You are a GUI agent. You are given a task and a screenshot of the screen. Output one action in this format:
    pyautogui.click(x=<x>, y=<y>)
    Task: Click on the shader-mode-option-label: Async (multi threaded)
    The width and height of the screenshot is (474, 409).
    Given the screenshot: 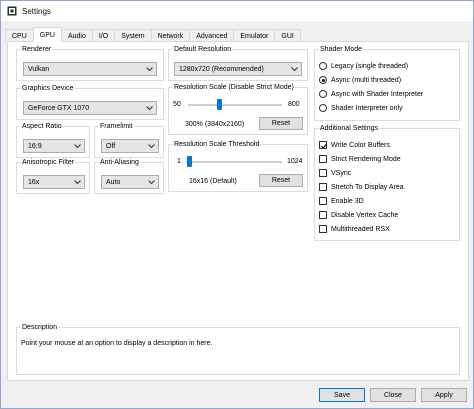 What is the action you would take?
    pyautogui.click(x=366, y=80)
    